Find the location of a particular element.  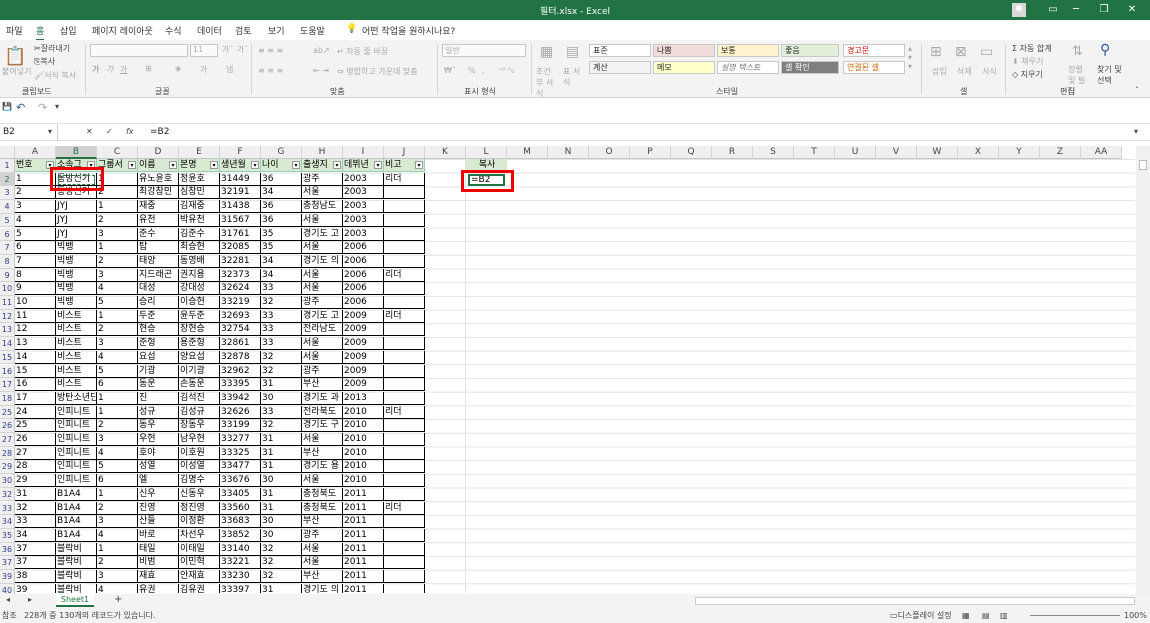

table-cell: 32861 is located at coordinates (240, 344).